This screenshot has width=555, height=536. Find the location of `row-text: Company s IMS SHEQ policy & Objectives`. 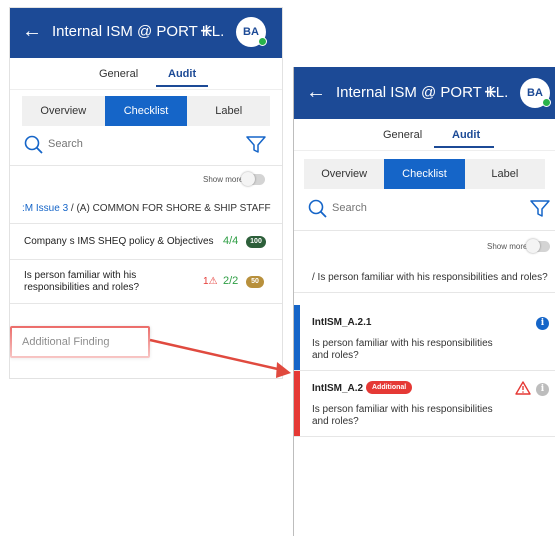

row-text: Company s IMS SHEQ policy & Objectives is located at coordinates (119, 241).